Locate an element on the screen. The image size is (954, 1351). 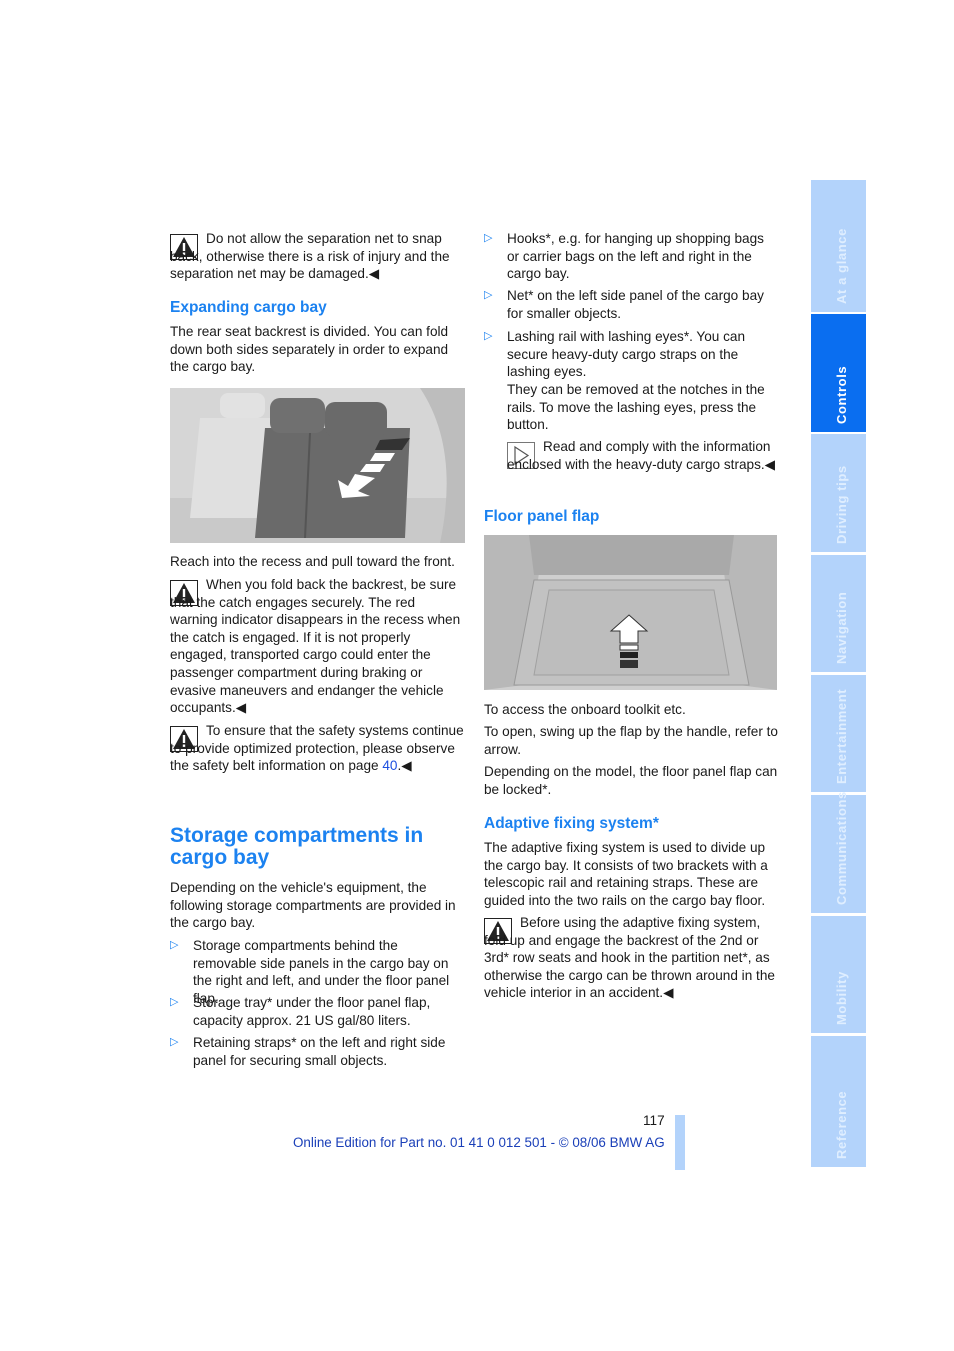
end-mark: .◀ is located at coordinates (404, 766).